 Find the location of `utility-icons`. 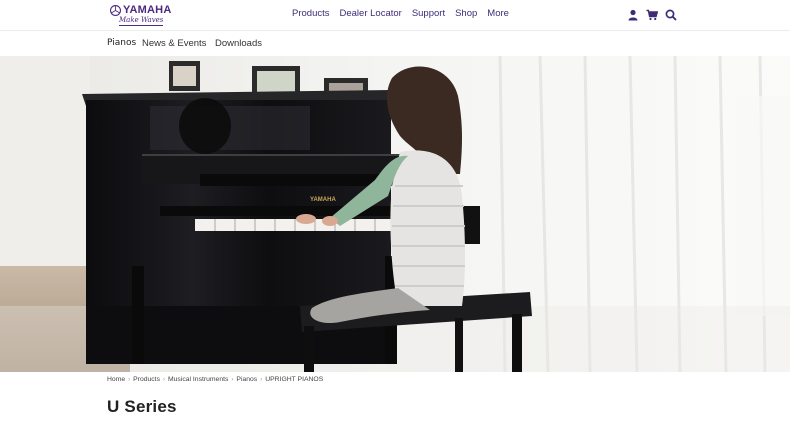

utility-icons is located at coordinates (652, 14).